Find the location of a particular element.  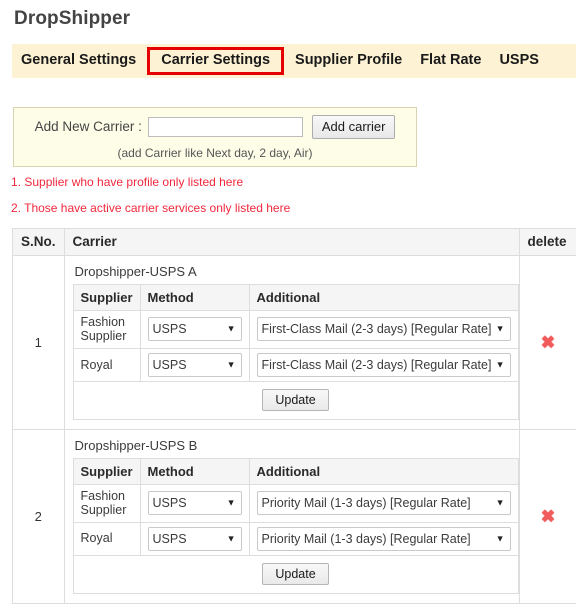

add-new-carrier-input is located at coordinates (225, 127).